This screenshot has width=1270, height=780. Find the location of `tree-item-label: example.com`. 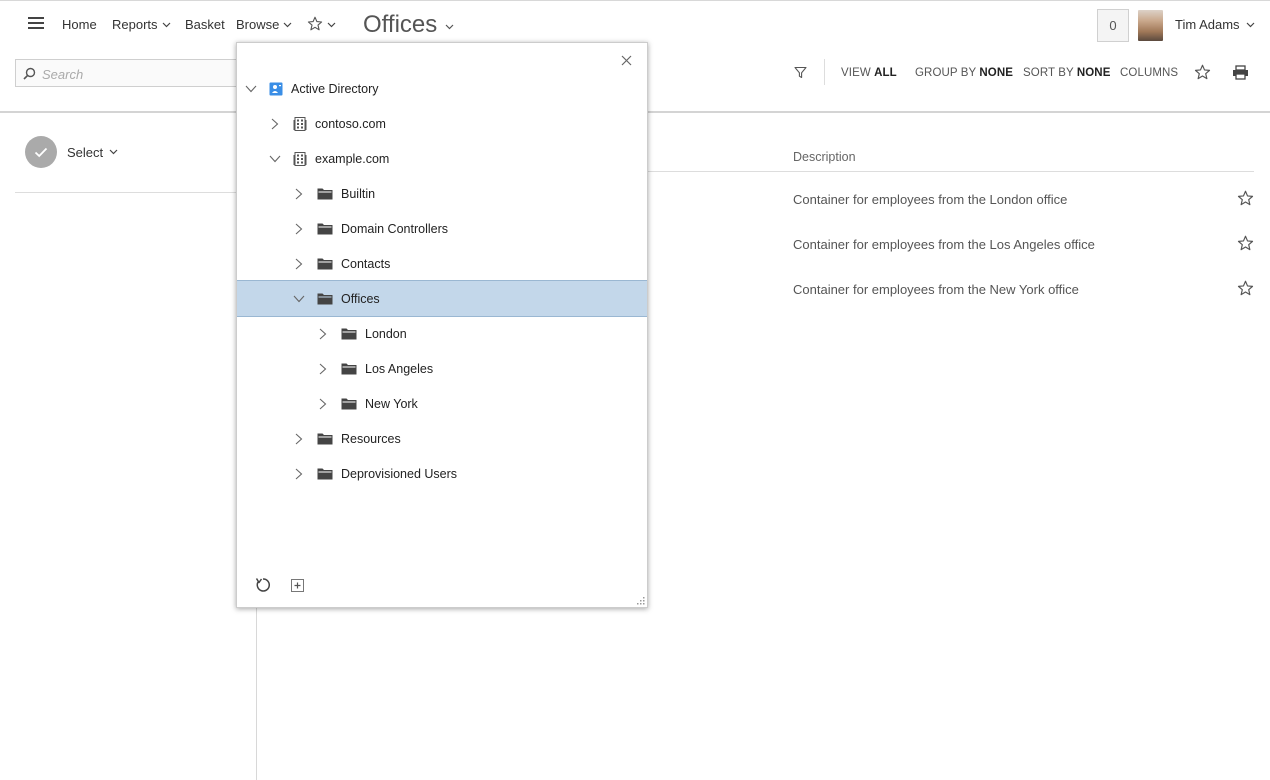

tree-item-label: example.com is located at coordinates (352, 158).